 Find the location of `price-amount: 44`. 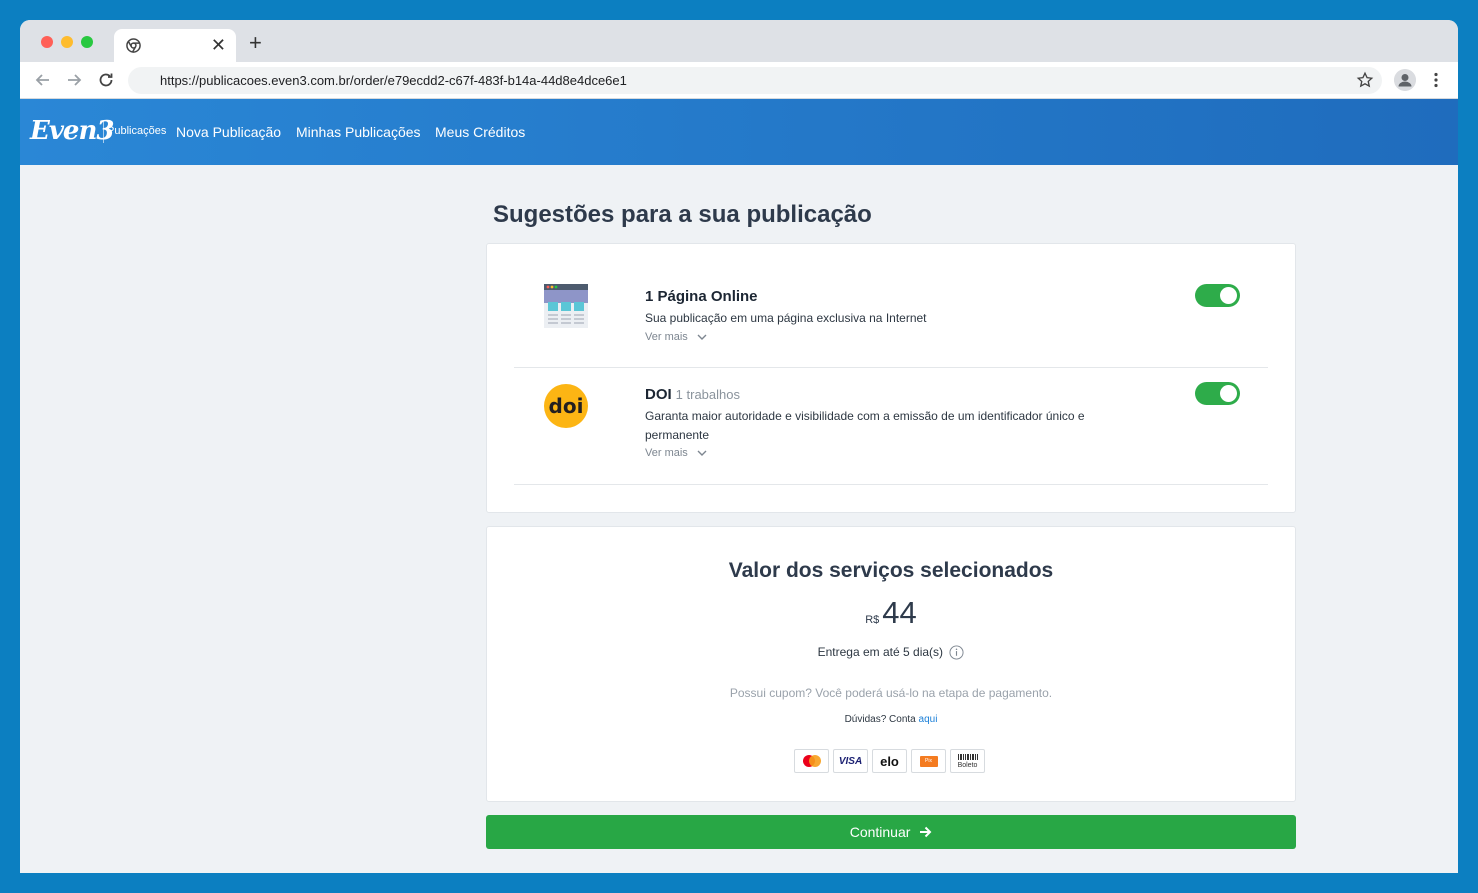

price-amount: 44 is located at coordinates (899, 612).